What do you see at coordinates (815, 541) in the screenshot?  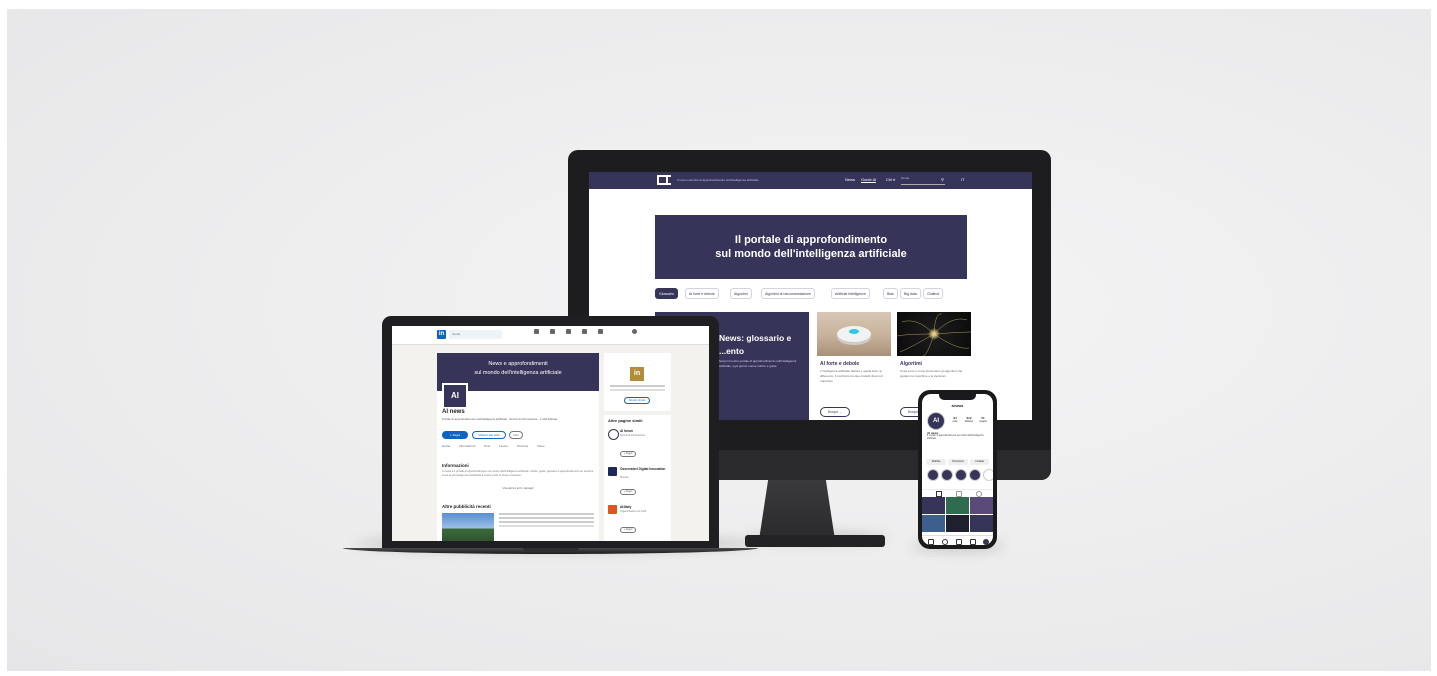 I see `imac-foot` at bounding box center [815, 541].